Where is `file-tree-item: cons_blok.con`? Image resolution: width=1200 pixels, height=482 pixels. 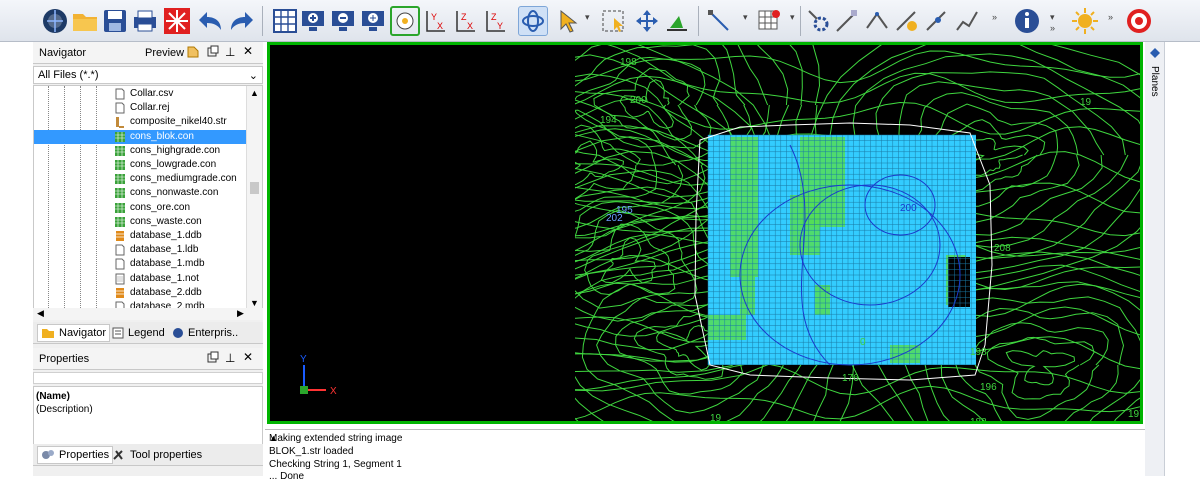
file-tree-item: cons_blok.con is located at coordinates (140, 136).